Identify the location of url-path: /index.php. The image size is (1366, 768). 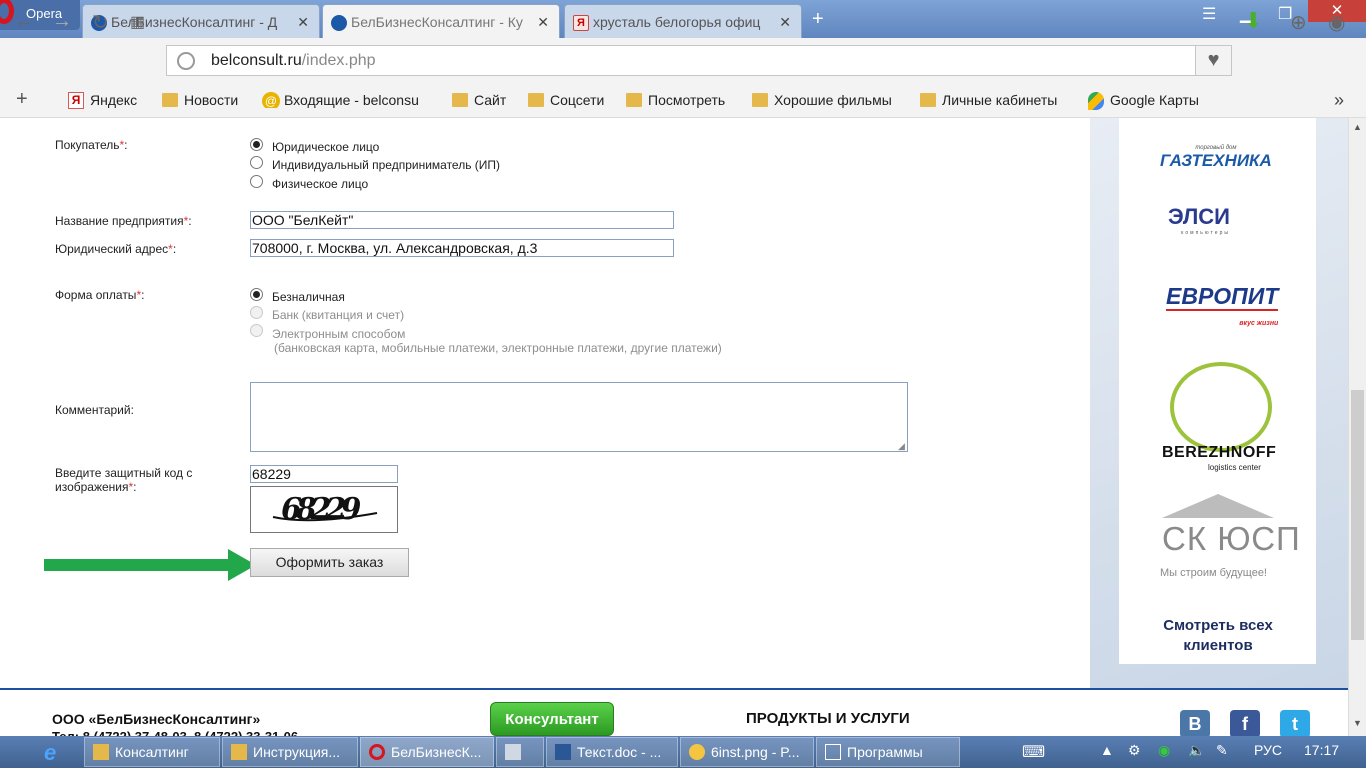
(338, 60).